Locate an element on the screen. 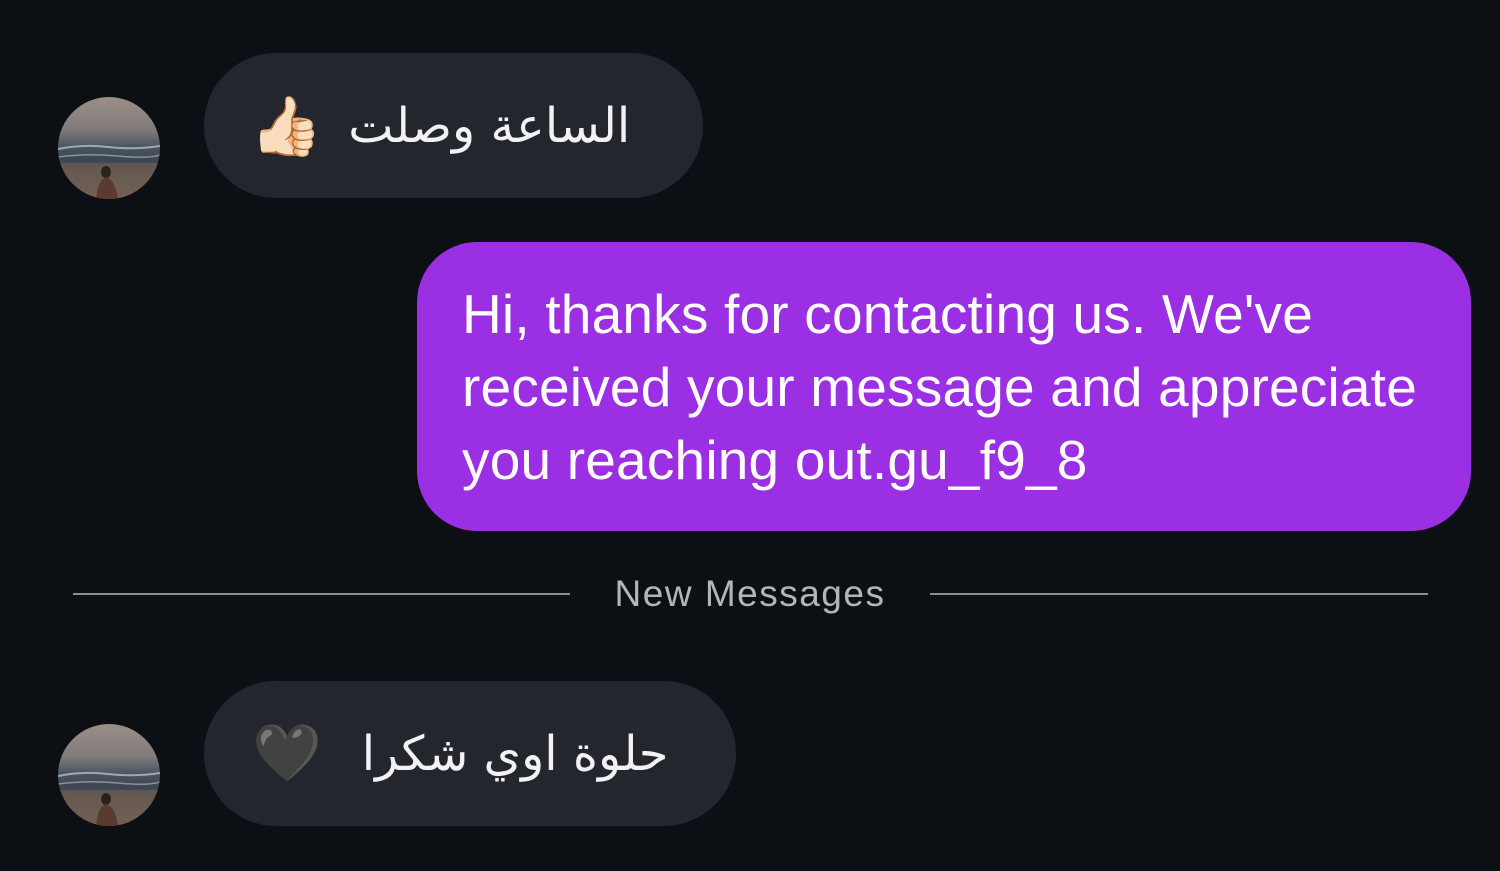 Image resolution: width=1500 pixels, height=871 pixels. thumbs-up-icon: 👍🏻 is located at coordinates (286, 125).